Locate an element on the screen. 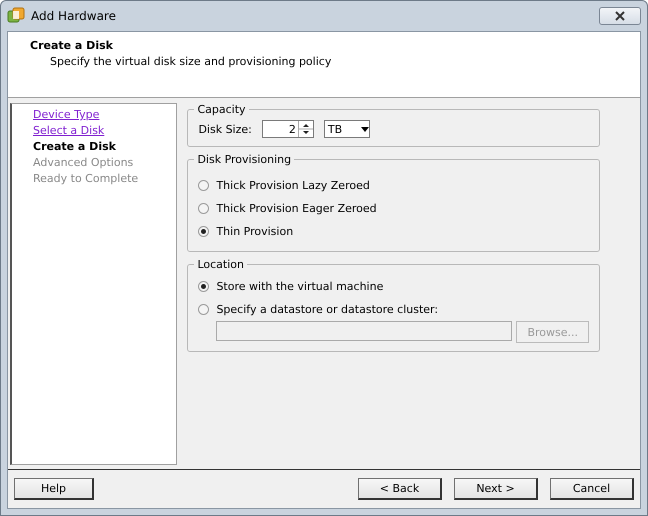 The width and height of the screenshot is (648, 516). group-title: Capacity is located at coordinates (221, 109).